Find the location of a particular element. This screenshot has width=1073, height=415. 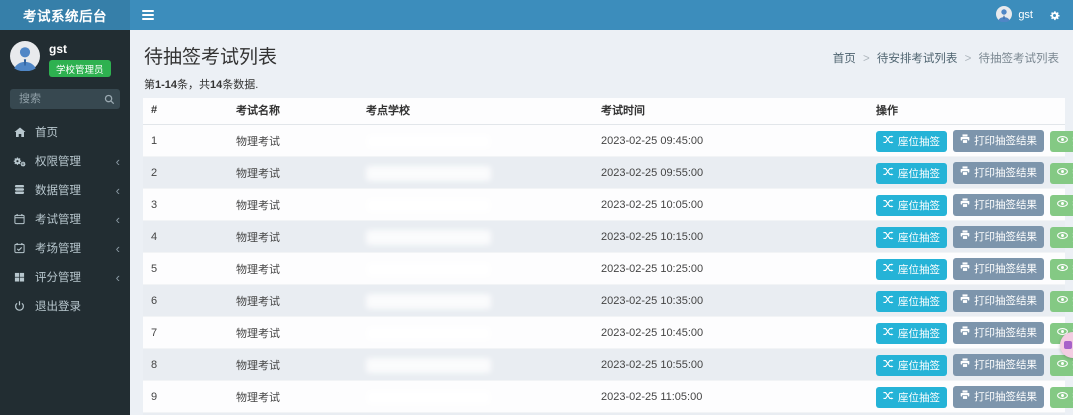

sidebar-item-logout: 退出登录 is located at coordinates (65, 306).